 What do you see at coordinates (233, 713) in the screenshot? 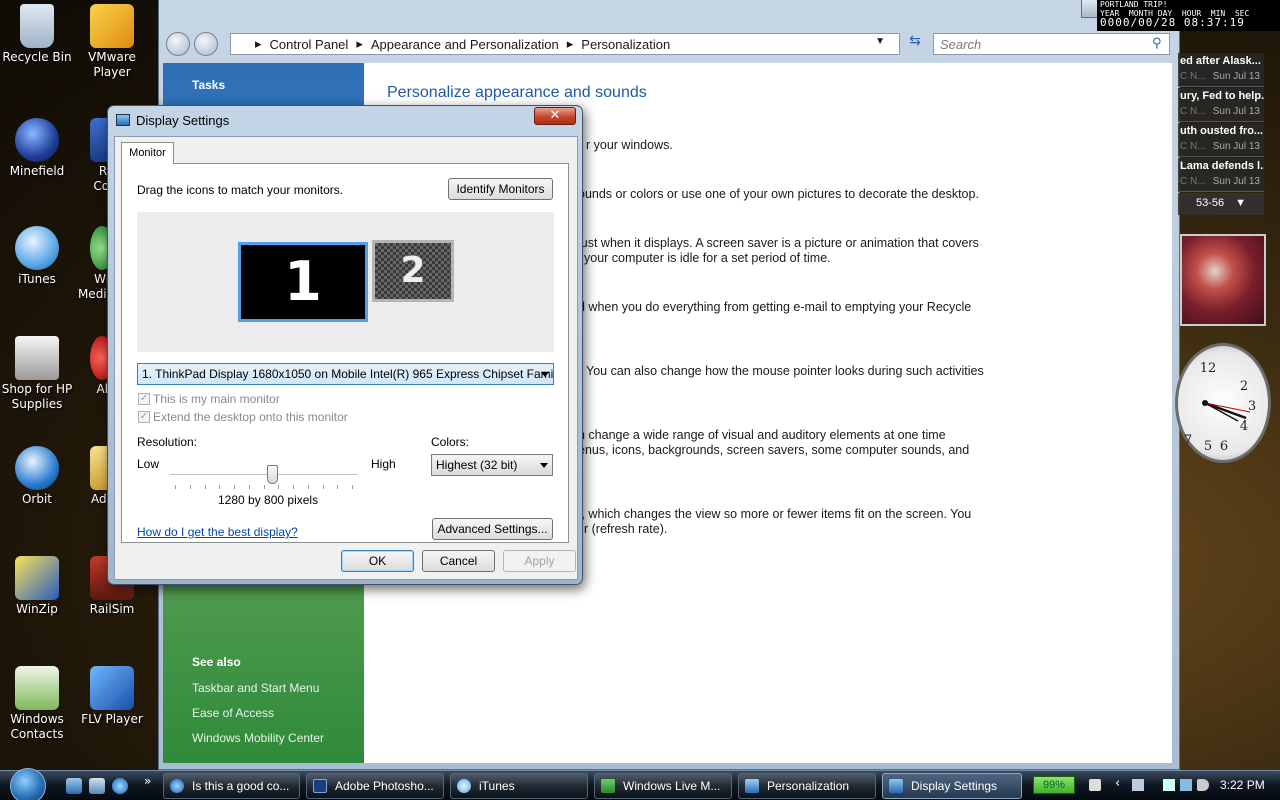
I see `link-ease-of-access: Ease of Access` at bounding box center [233, 713].